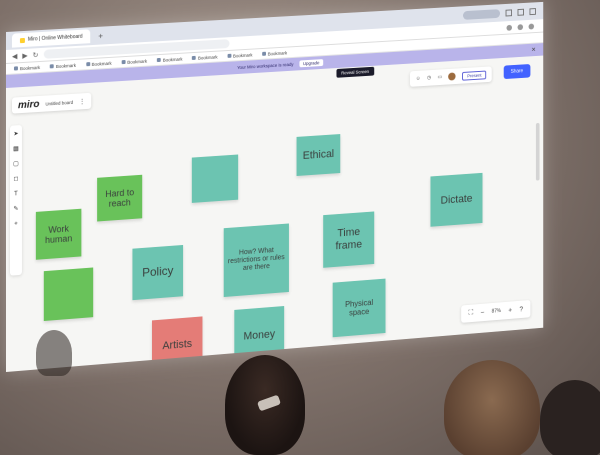 The height and width of the screenshot is (455, 600). Describe the element at coordinates (516, 71) in the screenshot. I see `share-button: Share` at that location.